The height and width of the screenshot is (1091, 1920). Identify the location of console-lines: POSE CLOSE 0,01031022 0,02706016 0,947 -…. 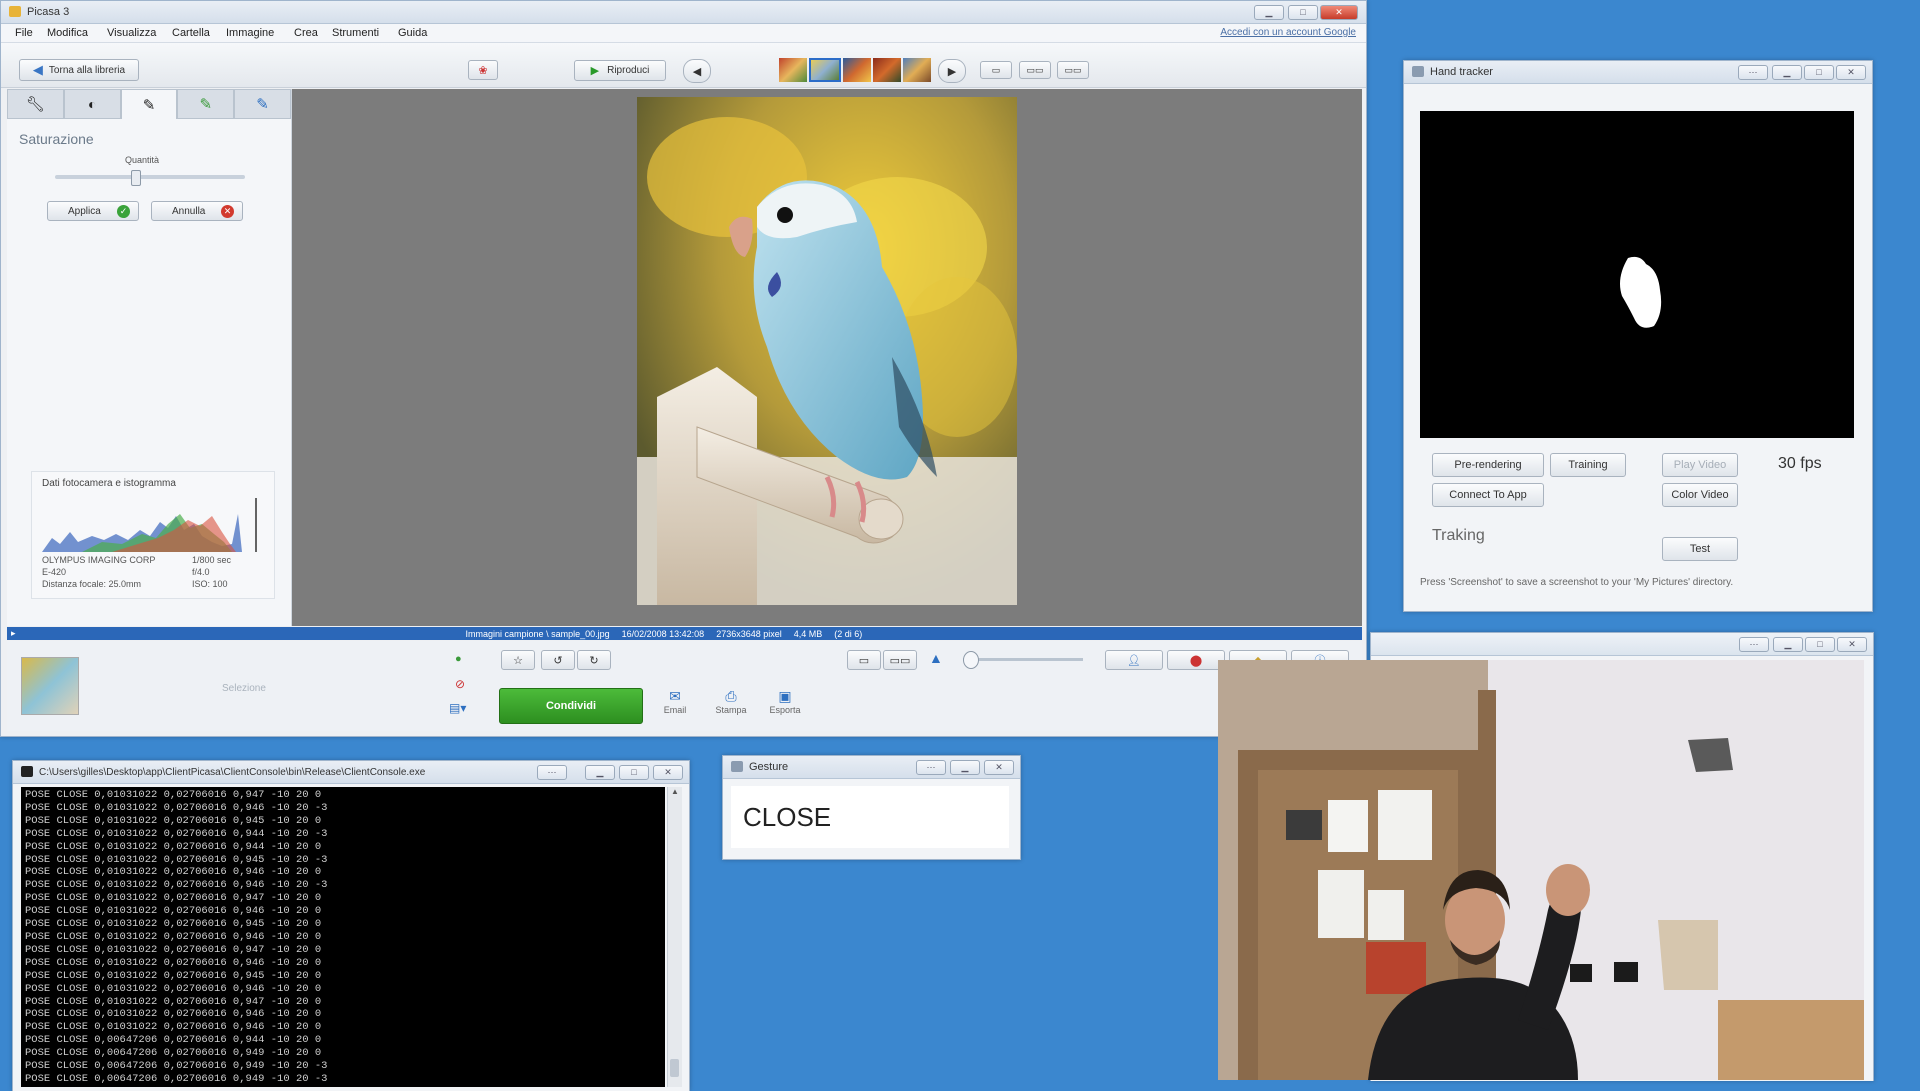
(343, 937).